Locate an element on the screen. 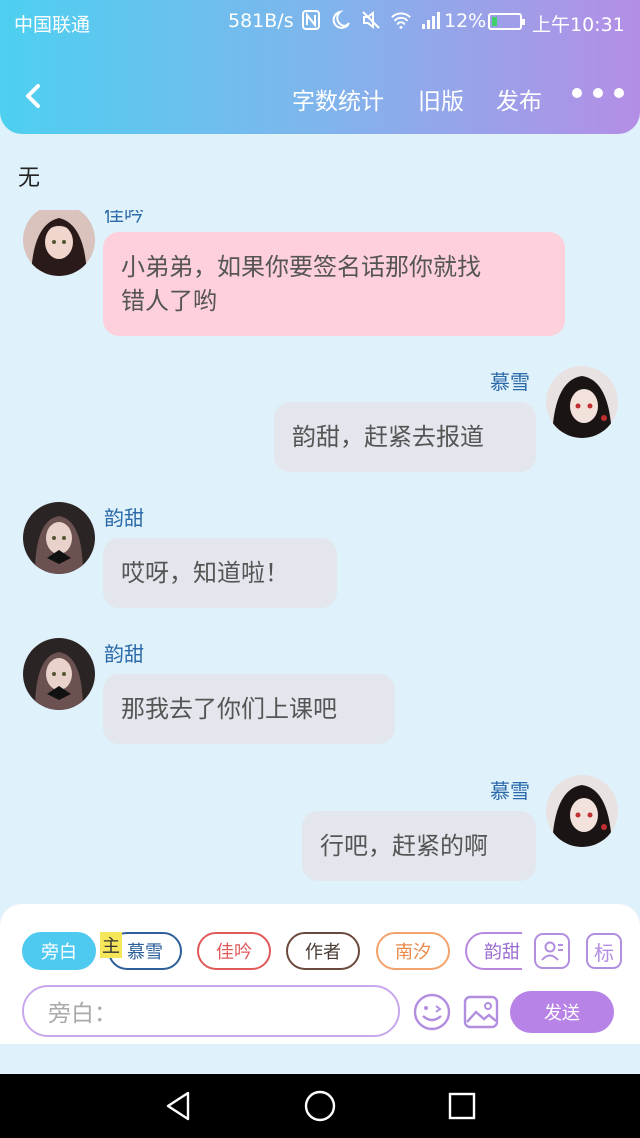  main-character-tag: 主 is located at coordinates (111, 945).